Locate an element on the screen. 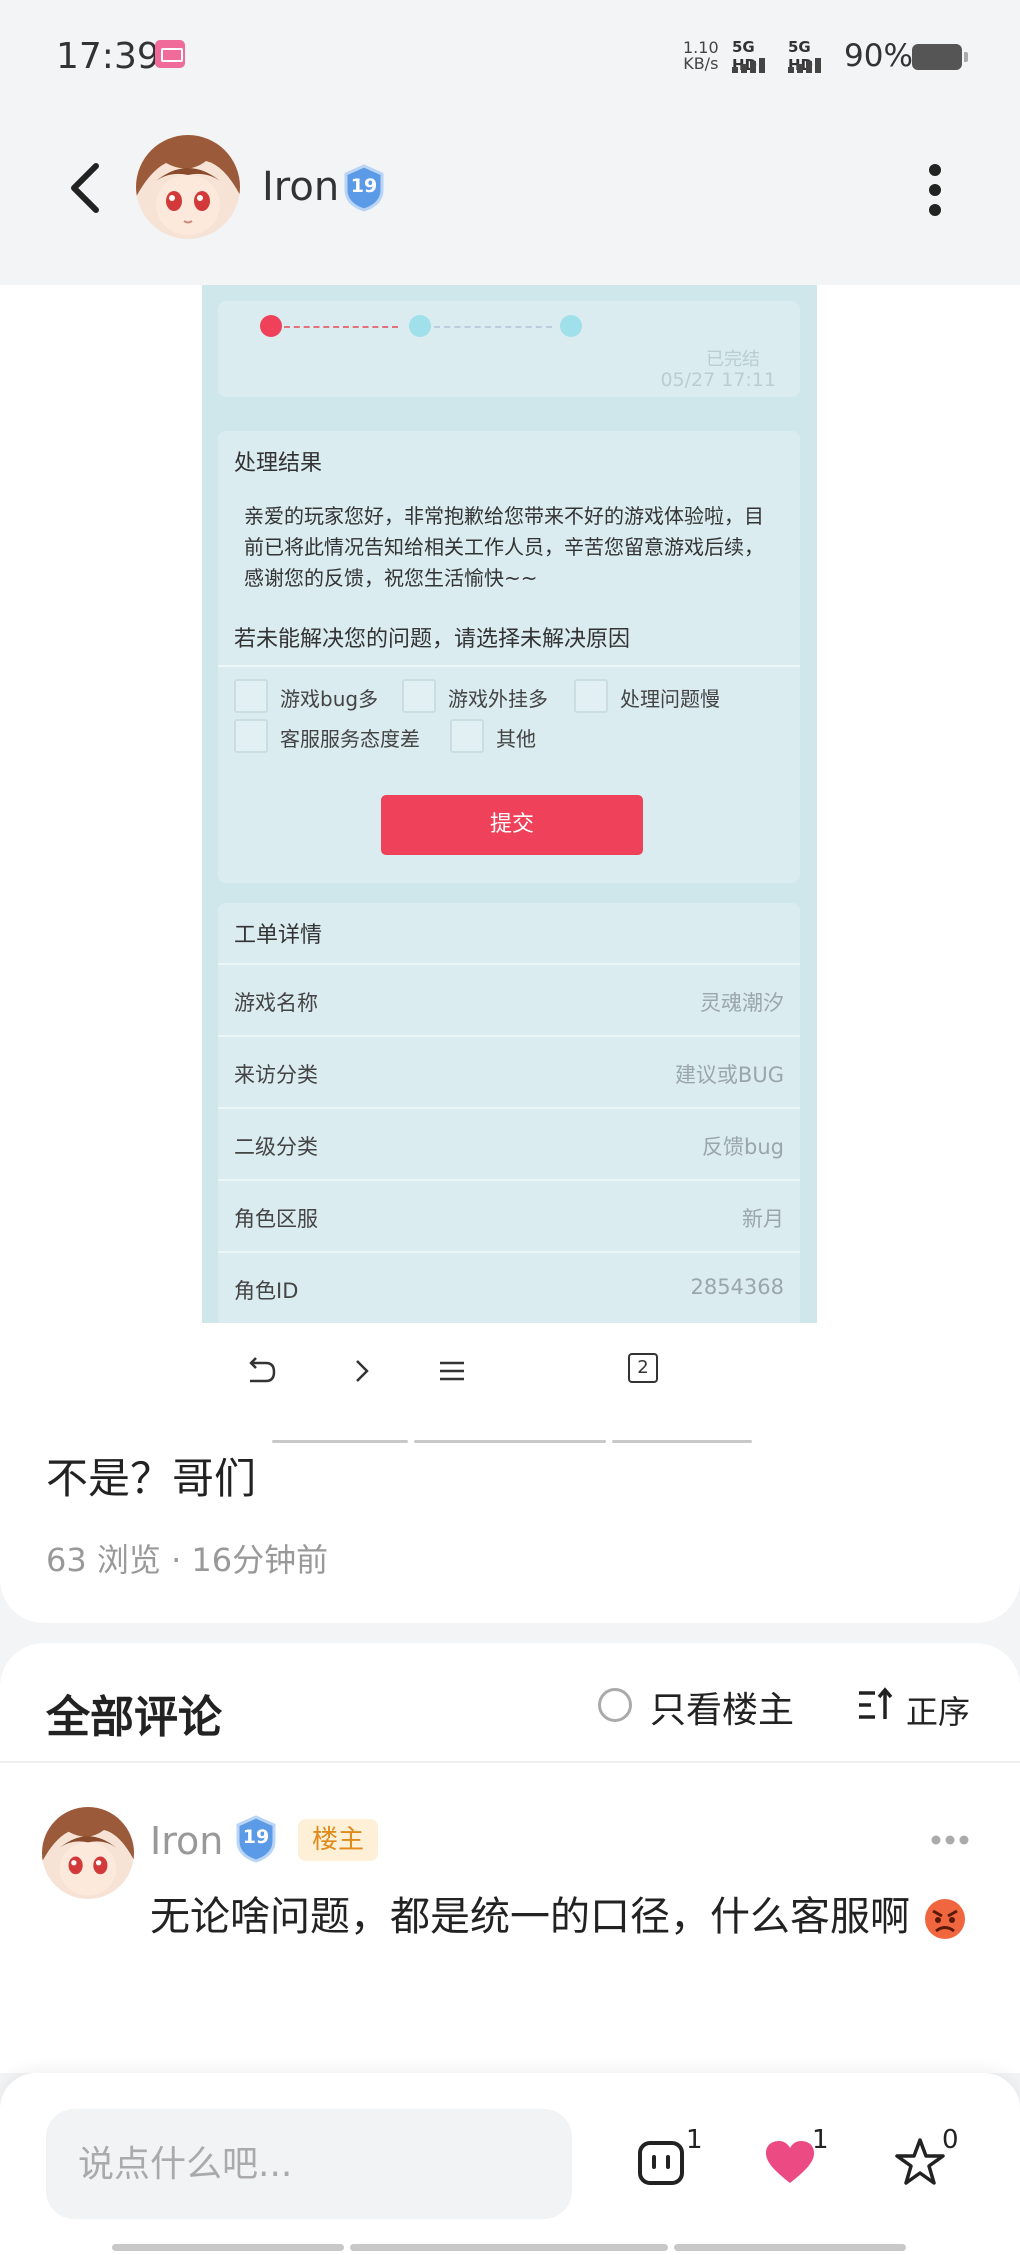 The height and width of the screenshot is (2255, 1020). signal-icon-sim1: 5G HD is located at coordinates (758, 56).